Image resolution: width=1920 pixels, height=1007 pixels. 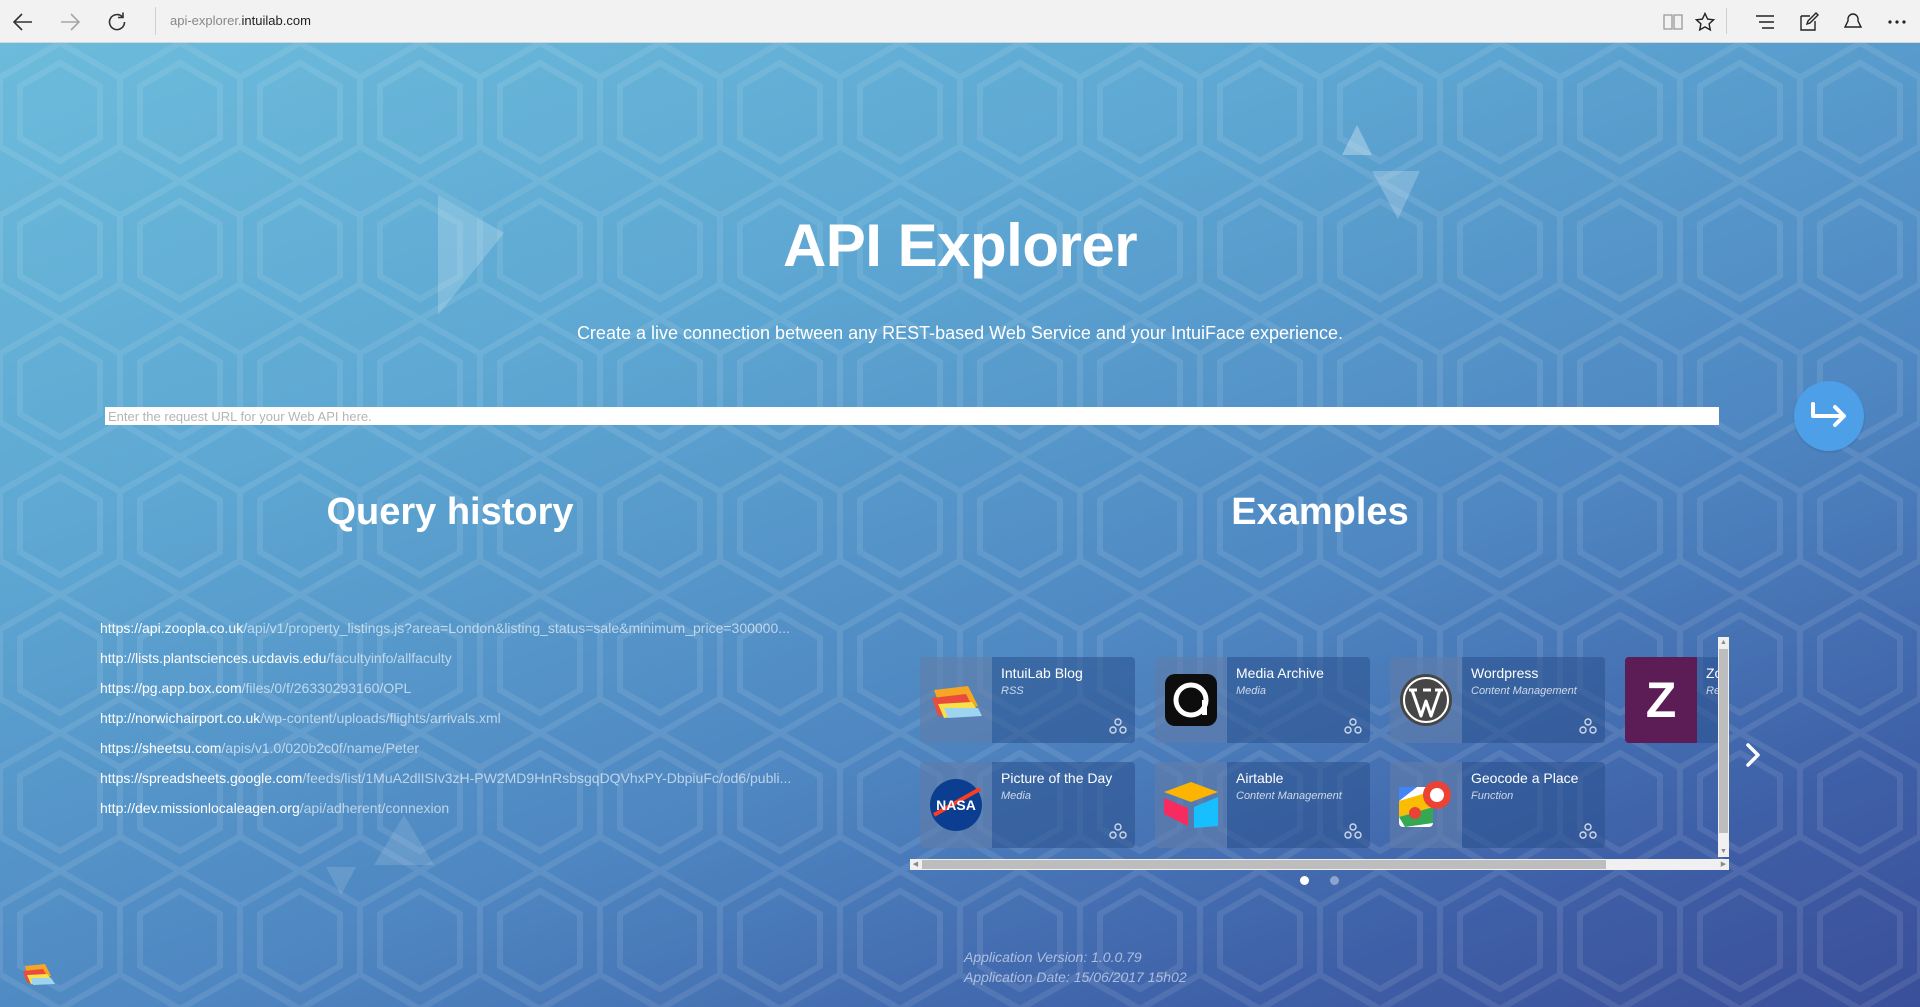 I want to click on address-bar: api-explorer.intuilab.com, so click(x=455, y=21).